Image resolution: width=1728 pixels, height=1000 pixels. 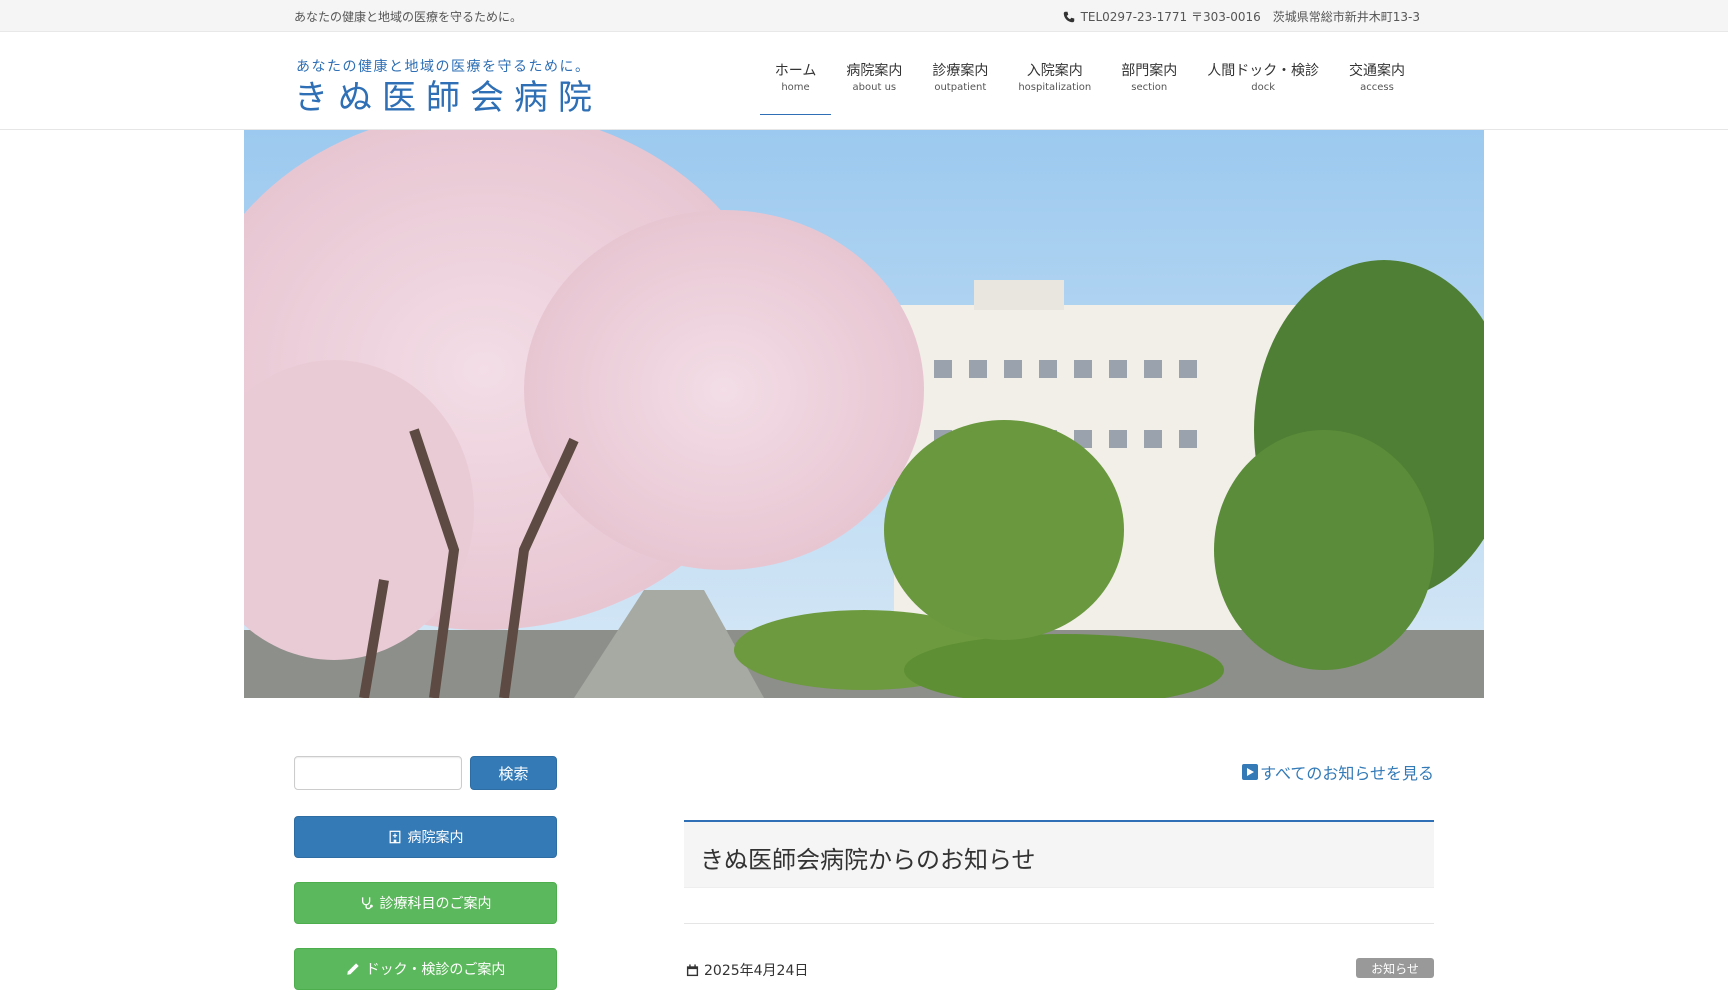 I want to click on search-input, so click(x=378, y=773).